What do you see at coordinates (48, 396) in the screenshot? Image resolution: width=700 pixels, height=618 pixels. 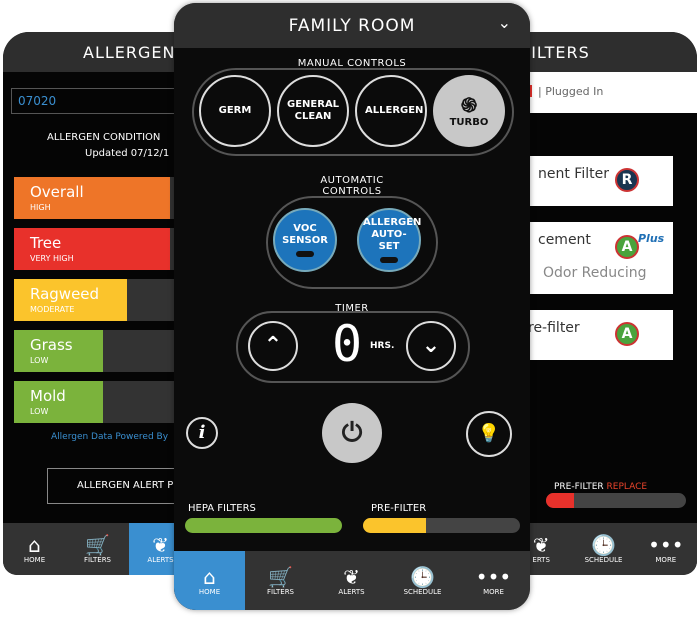 I see `allergen-name: Mold` at bounding box center [48, 396].